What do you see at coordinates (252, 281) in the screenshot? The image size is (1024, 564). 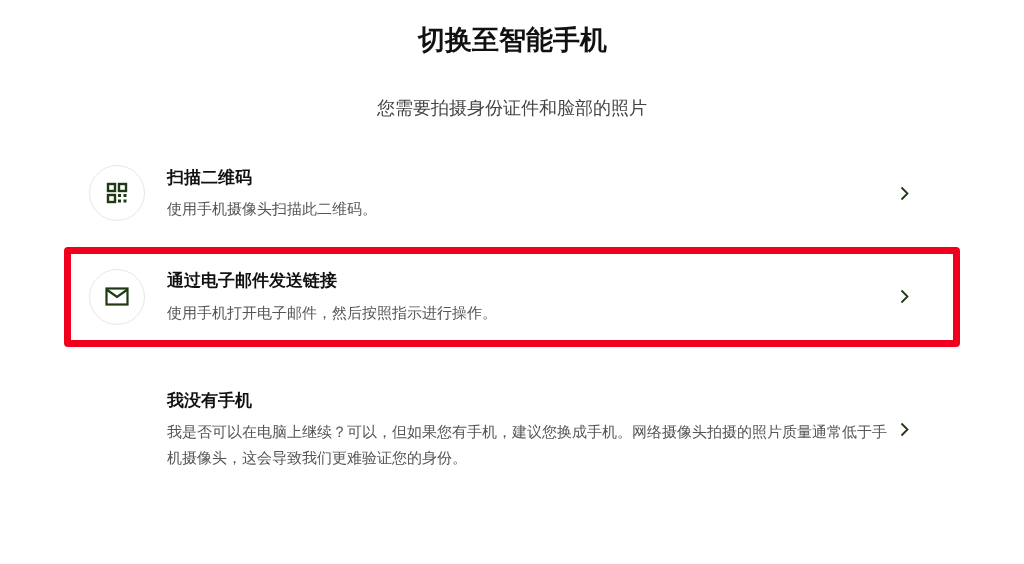 I see `option-title: 通过电子邮件发送链接` at bounding box center [252, 281].